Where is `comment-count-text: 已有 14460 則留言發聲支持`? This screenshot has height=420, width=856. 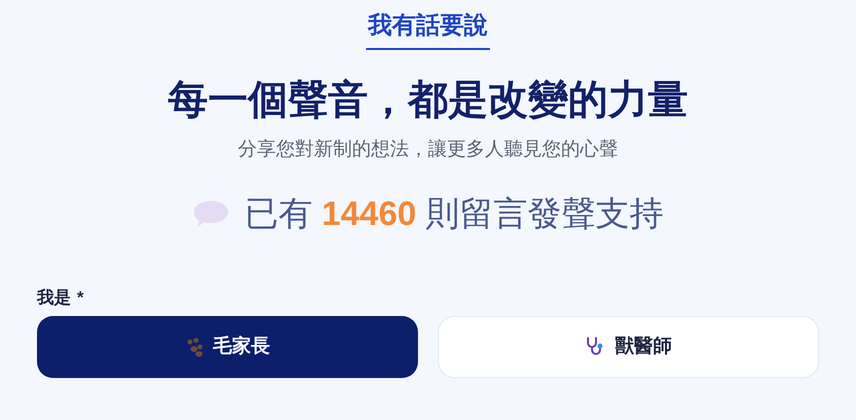
comment-count-text: 已有 14460 則留言發聲支持 is located at coordinates (454, 214).